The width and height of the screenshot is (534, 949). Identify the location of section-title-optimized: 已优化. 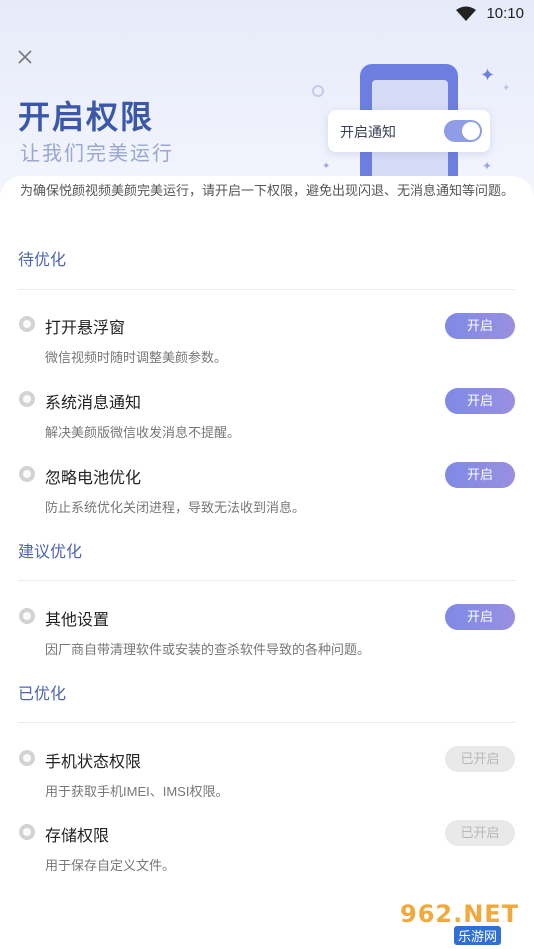
(42, 694).